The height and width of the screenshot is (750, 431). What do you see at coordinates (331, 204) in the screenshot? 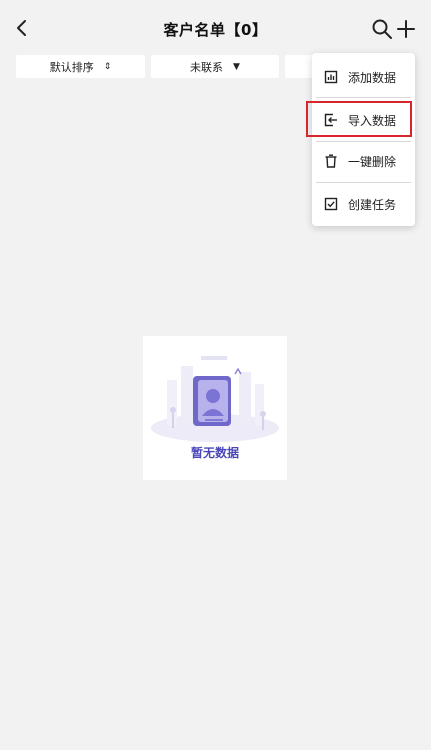
I see `task-check-icon` at bounding box center [331, 204].